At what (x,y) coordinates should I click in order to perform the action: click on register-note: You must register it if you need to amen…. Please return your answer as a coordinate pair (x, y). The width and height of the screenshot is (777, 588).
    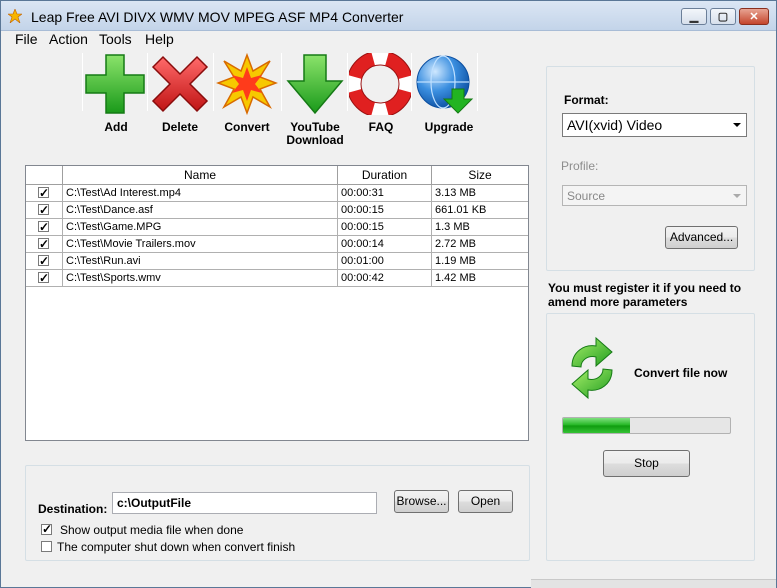
    Looking at the image, I should click on (645, 295).